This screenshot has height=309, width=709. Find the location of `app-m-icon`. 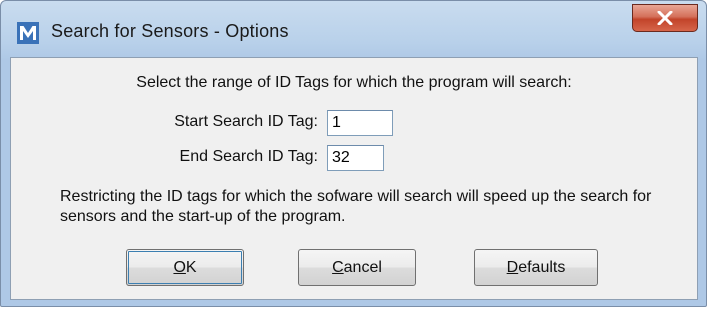

app-m-icon is located at coordinates (28, 33).